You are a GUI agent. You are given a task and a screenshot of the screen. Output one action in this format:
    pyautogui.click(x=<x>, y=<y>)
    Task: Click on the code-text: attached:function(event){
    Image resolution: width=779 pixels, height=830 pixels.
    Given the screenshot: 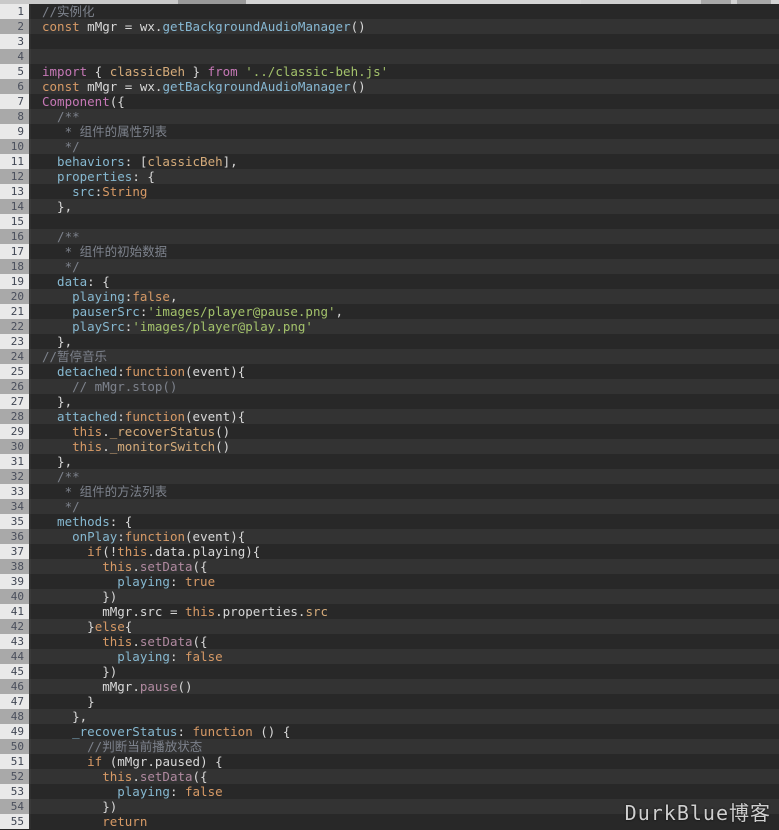 What is the action you would take?
    pyautogui.click(x=405, y=416)
    